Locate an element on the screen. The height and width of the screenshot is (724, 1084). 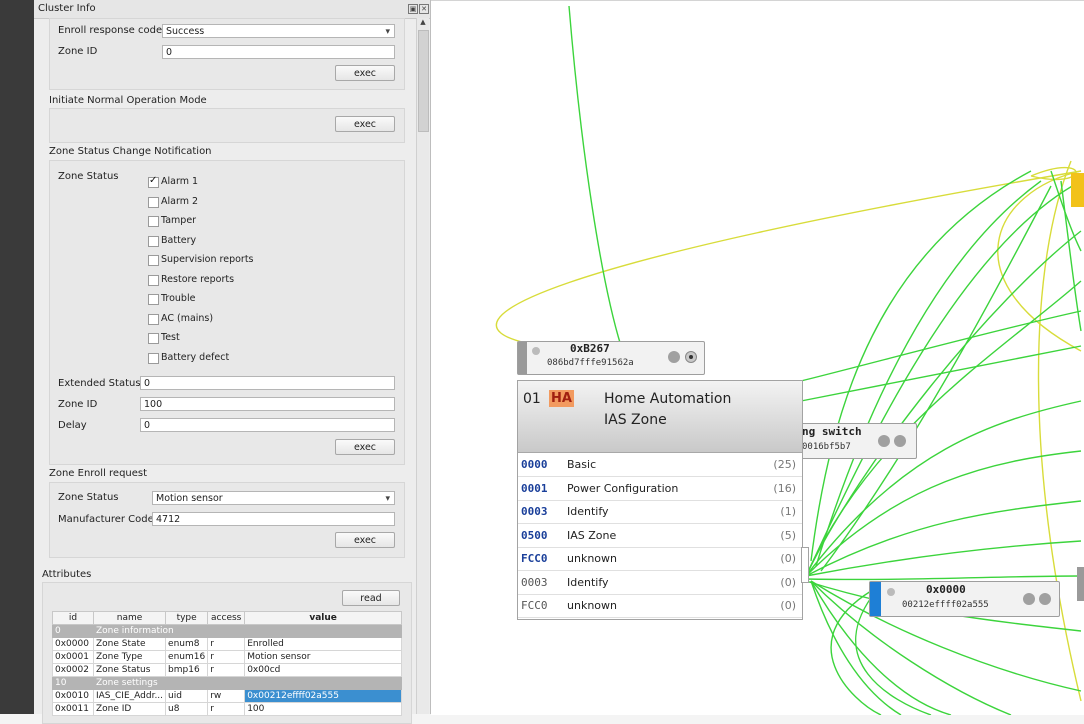
cluster-row: 0000 Basic (25) is located at coordinates (660, 465).